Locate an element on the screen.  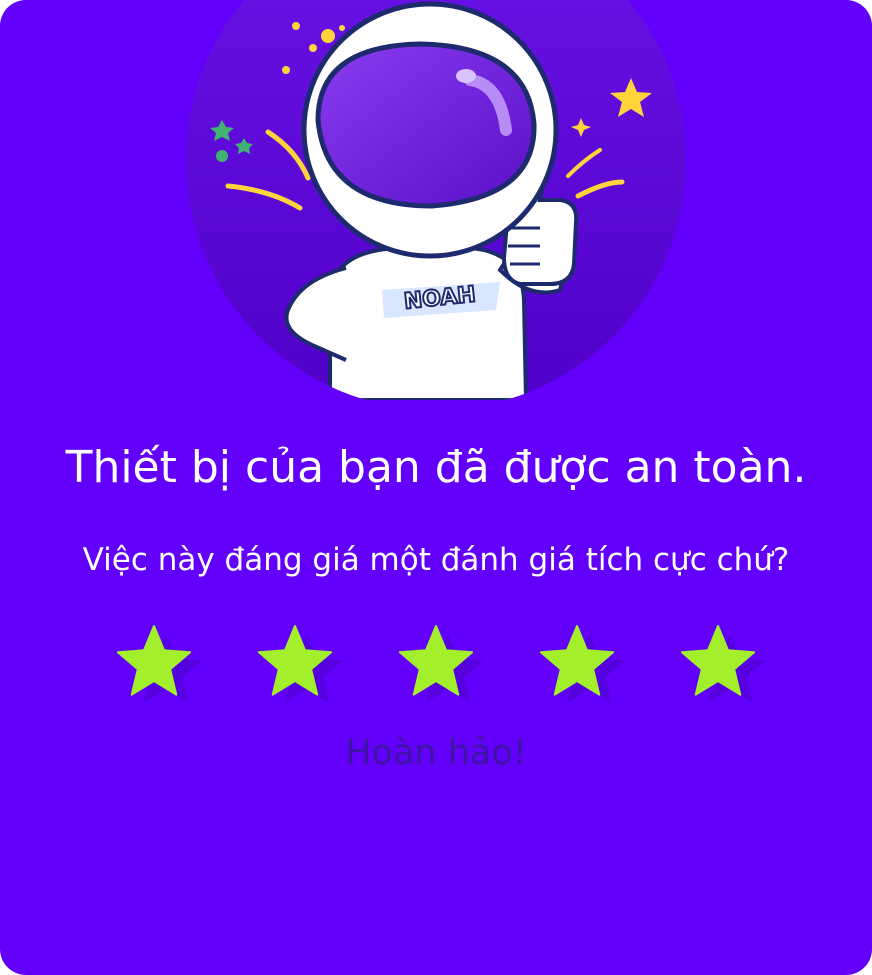
star-rating is located at coordinates (436, 670).